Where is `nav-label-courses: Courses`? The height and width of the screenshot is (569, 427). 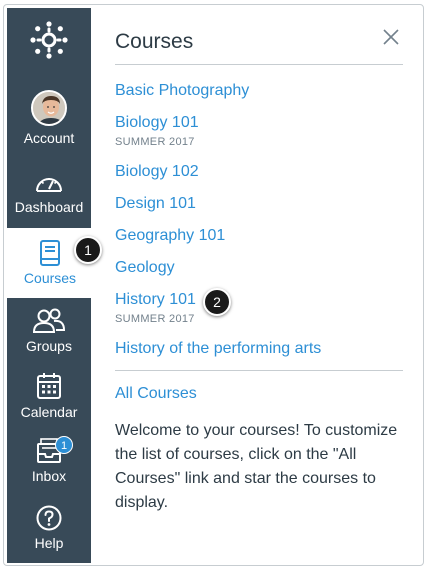 nav-label-courses: Courses is located at coordinates (50, 278).